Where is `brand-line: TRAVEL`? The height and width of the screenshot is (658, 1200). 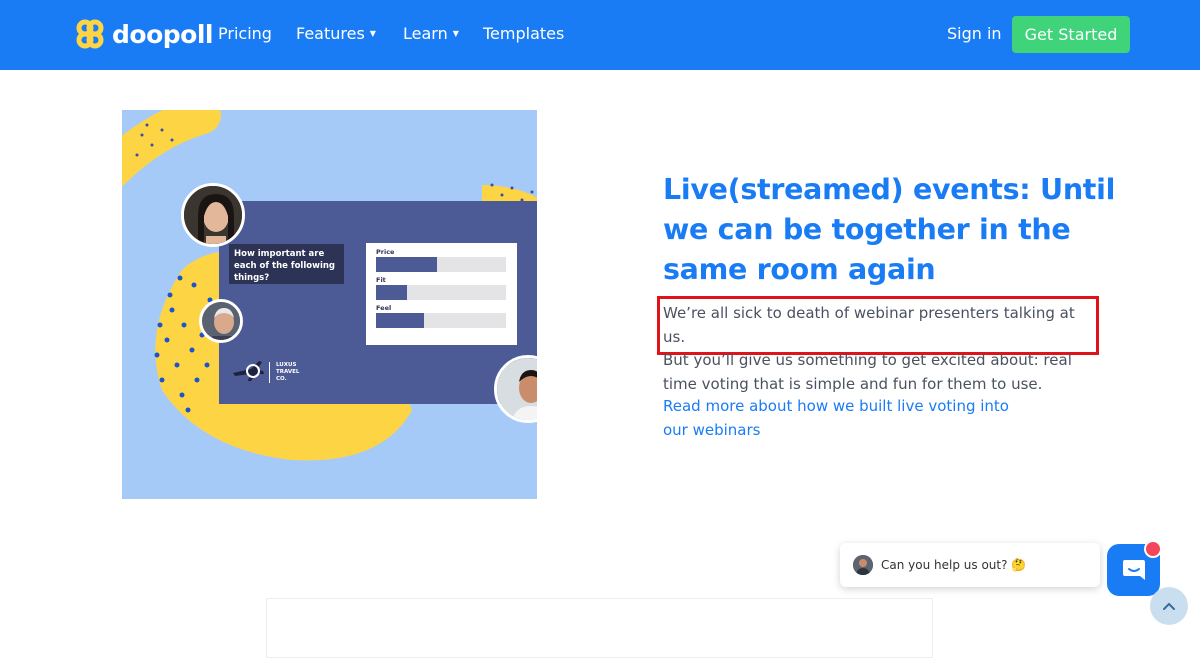
brand-line: TRAVEL is located at coordinates (288, 371).